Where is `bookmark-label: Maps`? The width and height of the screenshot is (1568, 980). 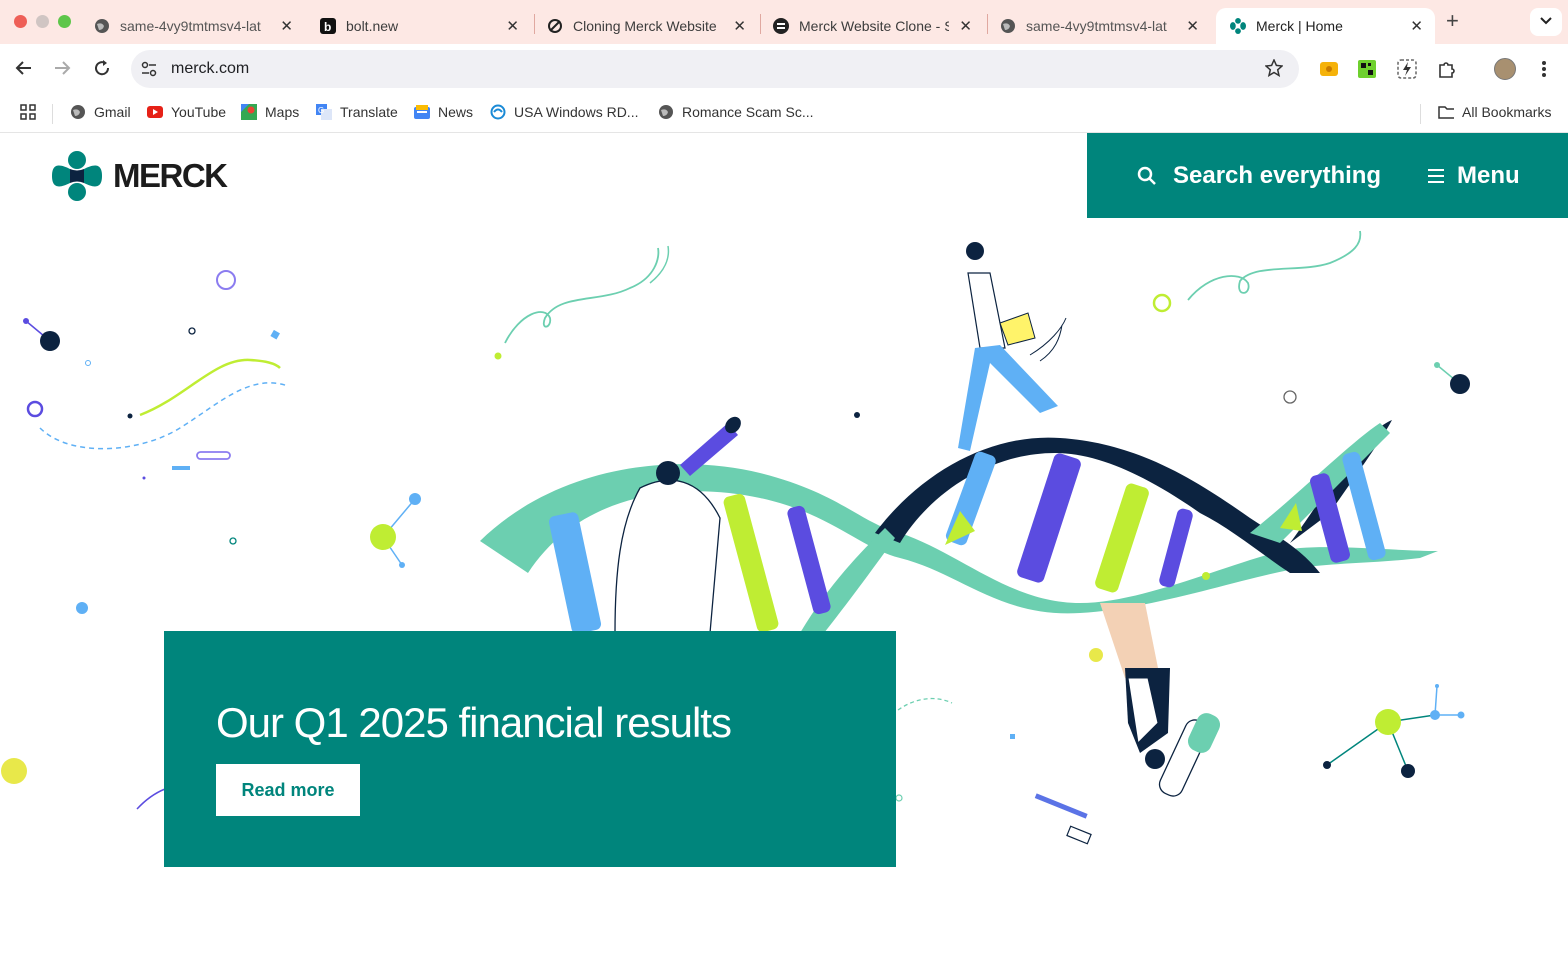 bookmark-label: Maps is located at coordinates (282, 112).